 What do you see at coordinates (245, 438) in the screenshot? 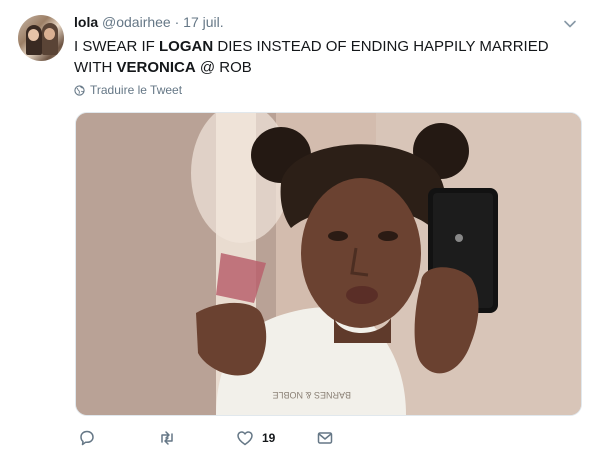
I see `heart-icon` at bounding box center [245, 438].